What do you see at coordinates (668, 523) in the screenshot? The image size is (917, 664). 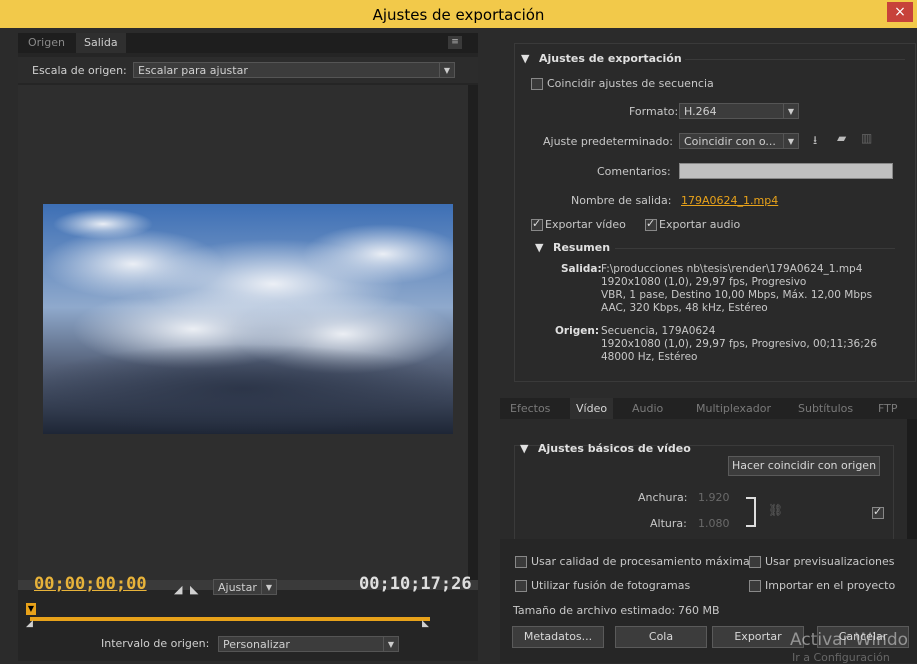 I see `height-label: Altura:` at bounding box center [668, 523].